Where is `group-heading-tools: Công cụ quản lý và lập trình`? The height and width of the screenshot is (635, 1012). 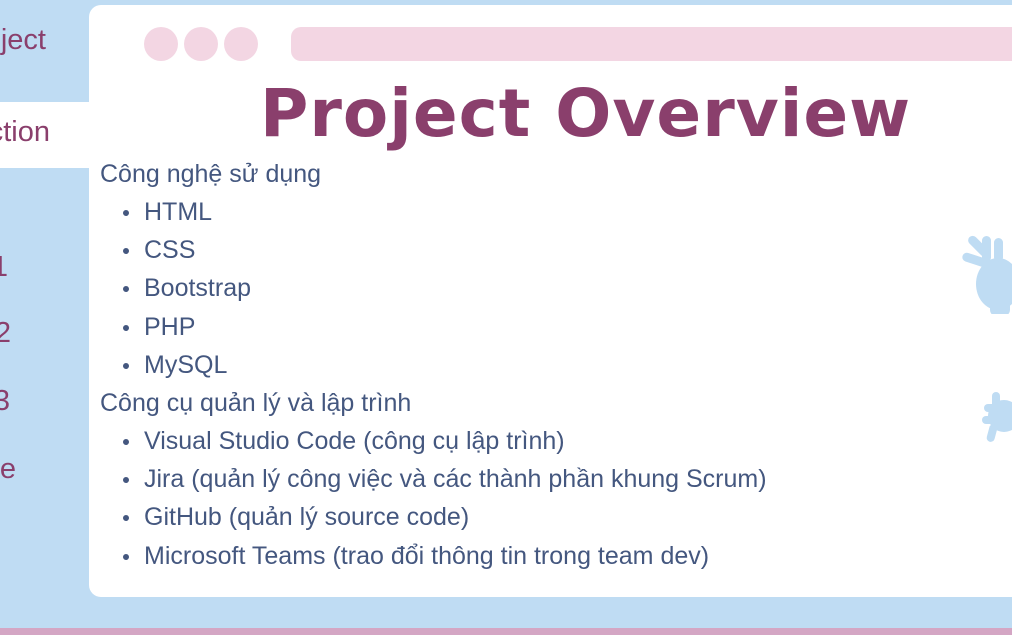 group-heading-tools: Công cụ quản lý và lập trình is located at coordinates (256, 402).